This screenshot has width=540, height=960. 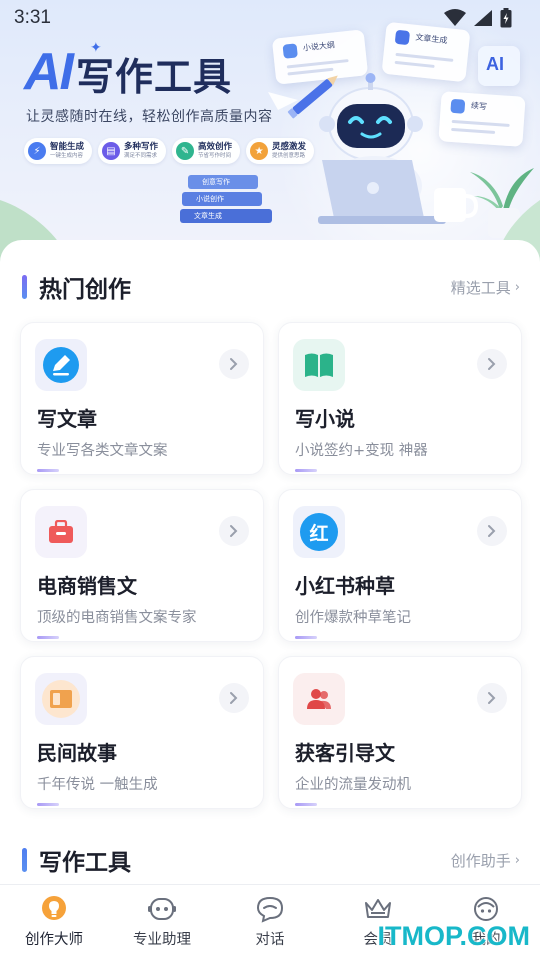 What do you see at coordinates (226, 216) in the screenshot?
I see `book-spine: 文章生成` at bounding box center [226, 216].